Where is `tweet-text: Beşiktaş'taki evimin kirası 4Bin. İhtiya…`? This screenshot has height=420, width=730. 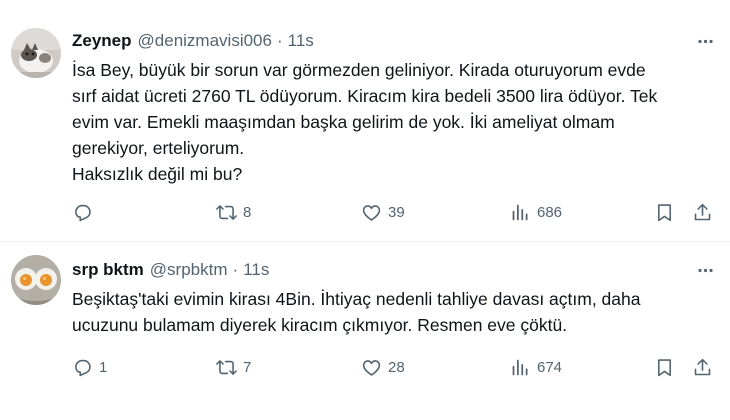 tweet-text: Beşiktaş'taki evimin kirası 4Bin. İhtiya… is located at coordinates (392, 312).